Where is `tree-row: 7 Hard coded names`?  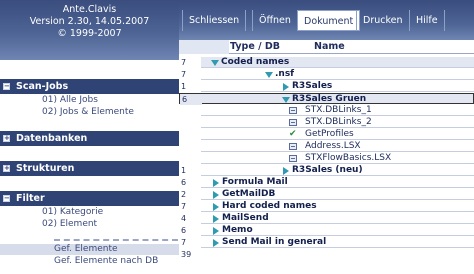
tree-row: 7 Hard coded names is located at coordinates (326, 206).